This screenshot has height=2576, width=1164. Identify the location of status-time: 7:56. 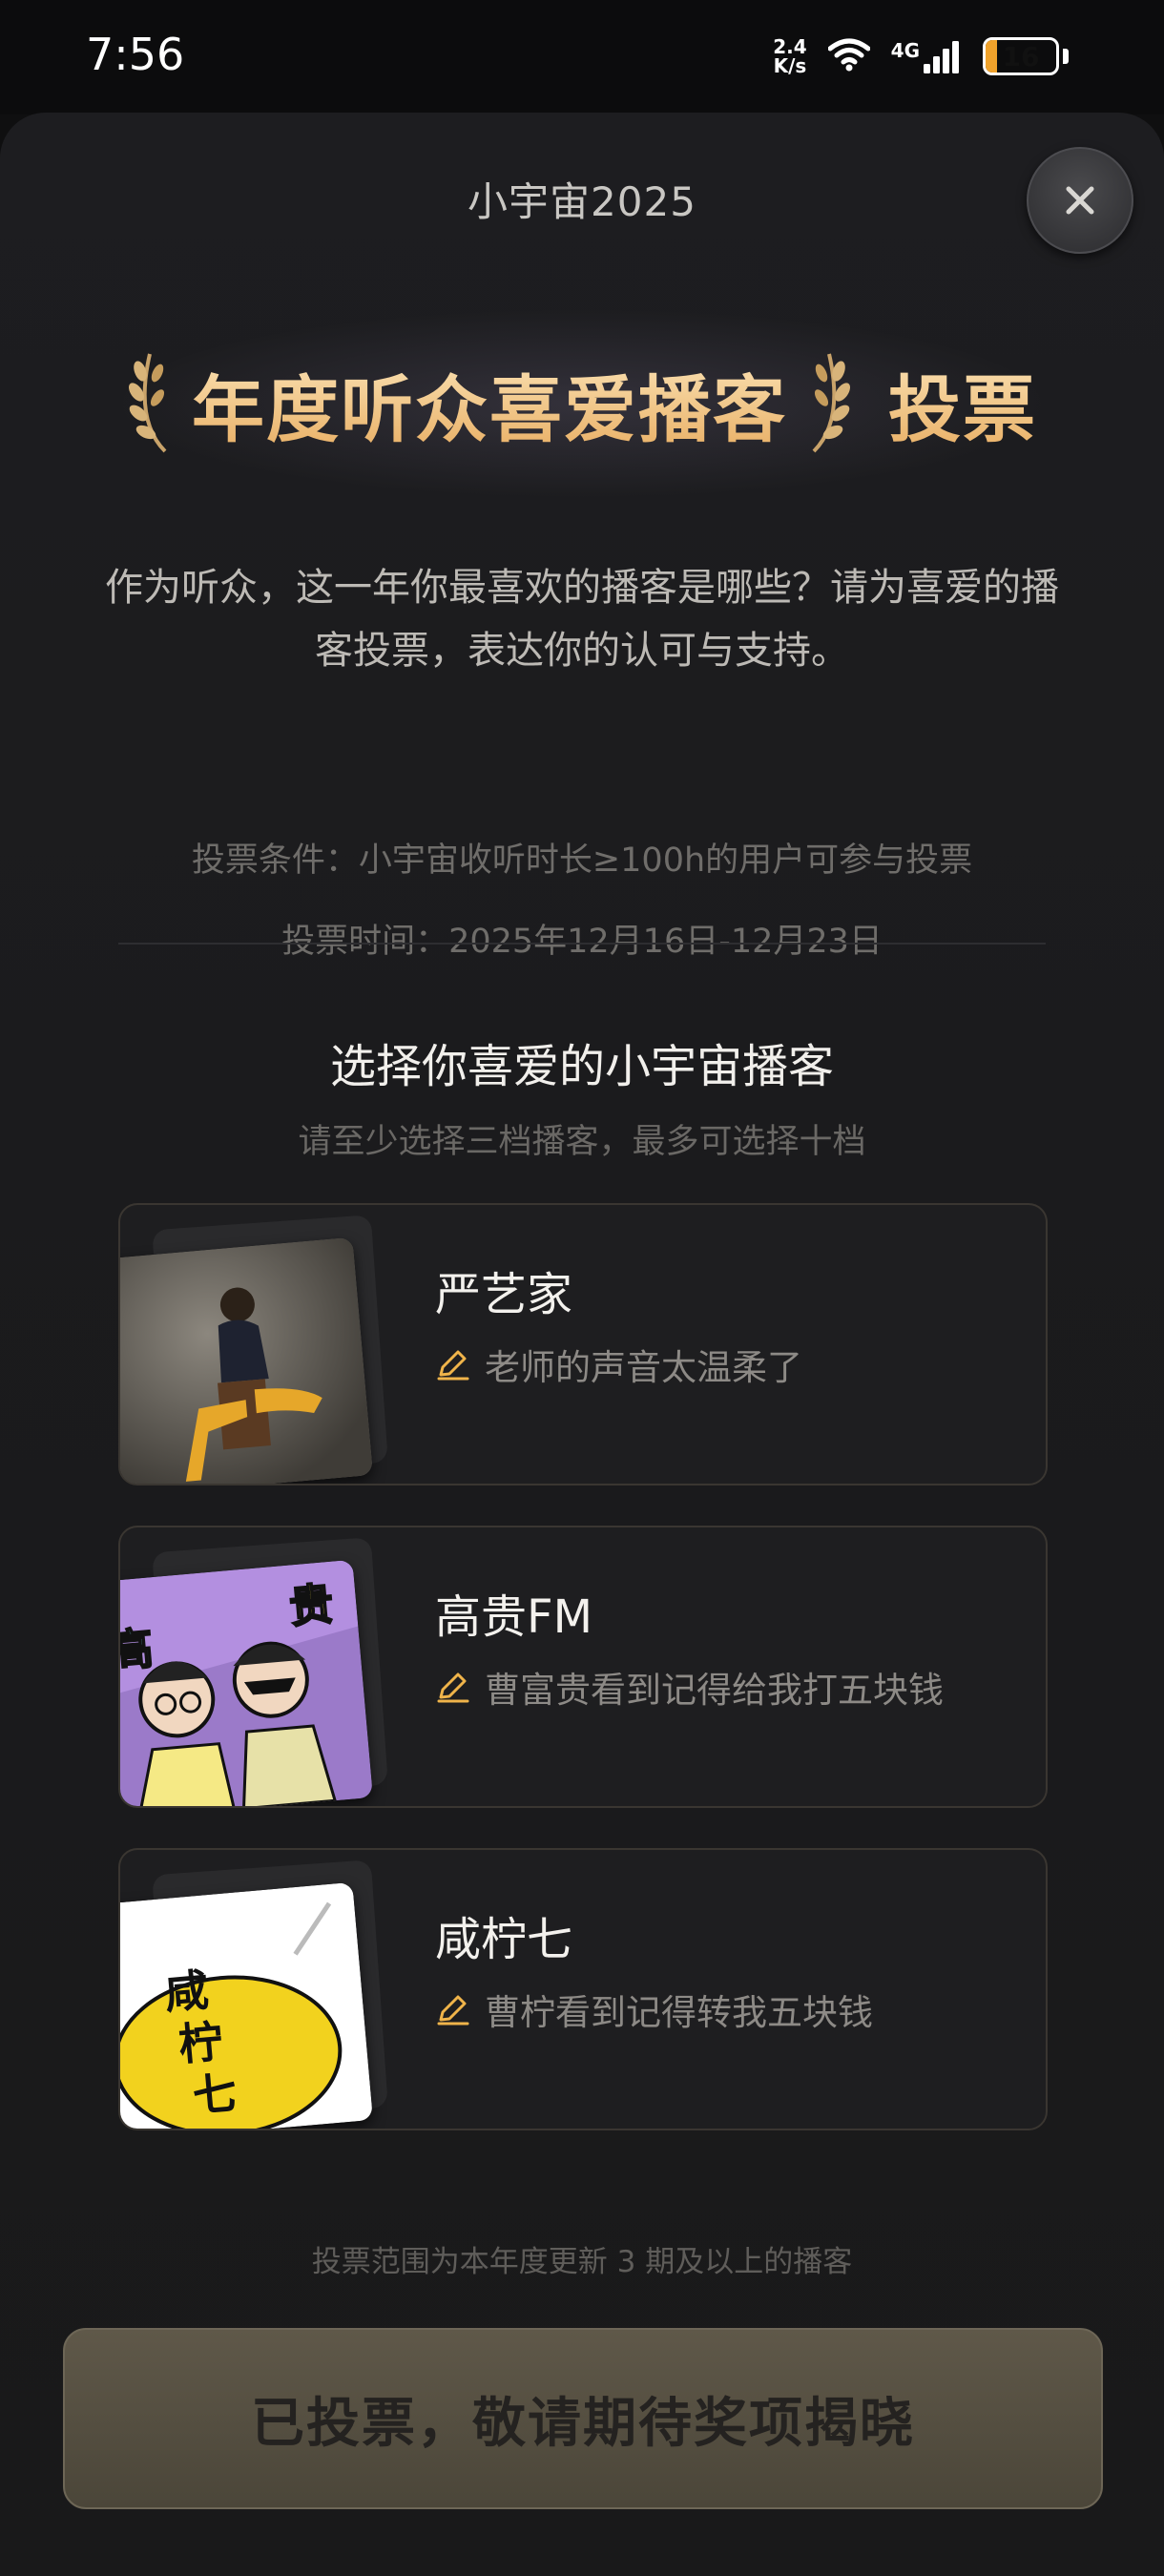
(136, 54).